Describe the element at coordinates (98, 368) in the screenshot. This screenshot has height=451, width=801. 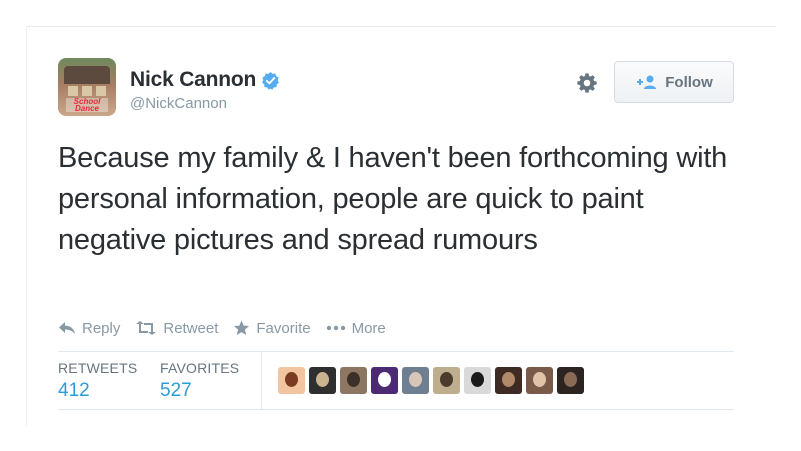
I see `retweets-label: RETWEETS` at that location.